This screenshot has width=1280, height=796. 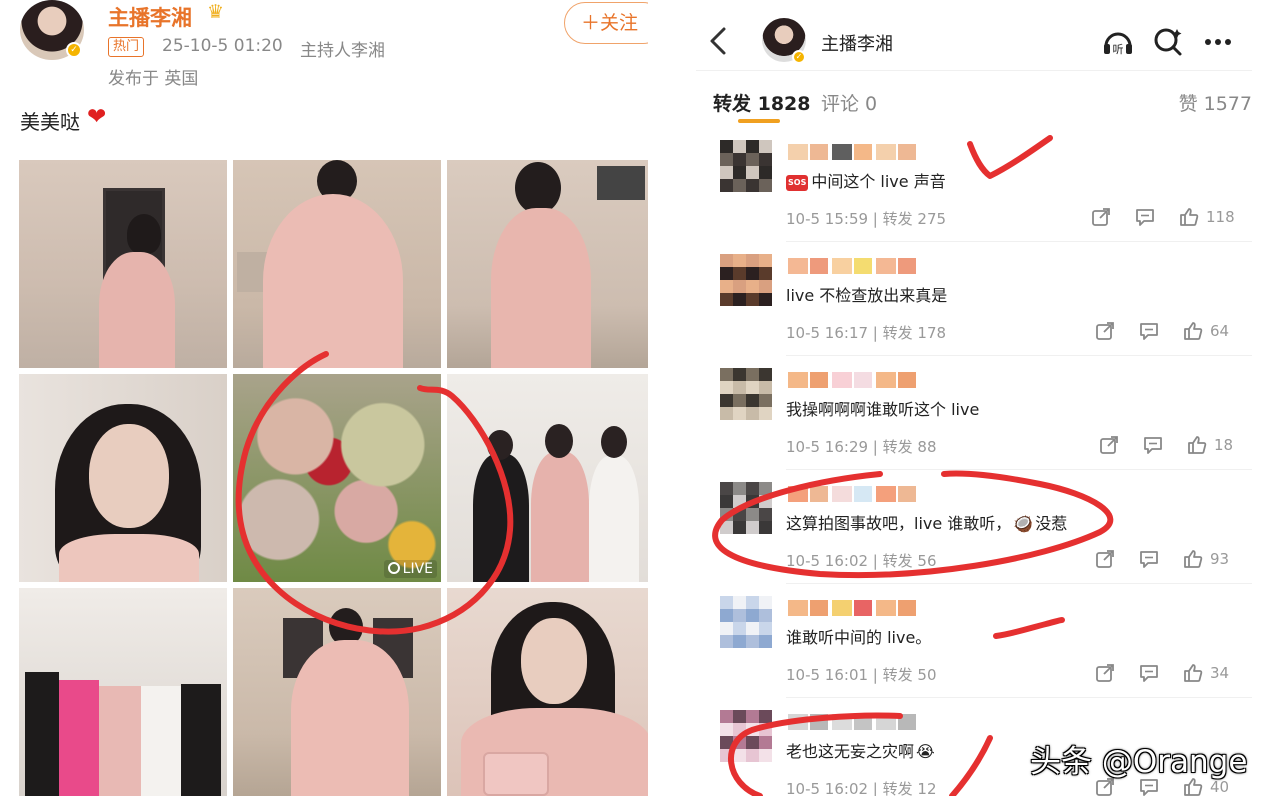 What do you see at coordinates (974, 97) in the screenshot?
I see `tab-bar: 转发 1828 评论 0 赞 1577` at bounding box center [974, 97].